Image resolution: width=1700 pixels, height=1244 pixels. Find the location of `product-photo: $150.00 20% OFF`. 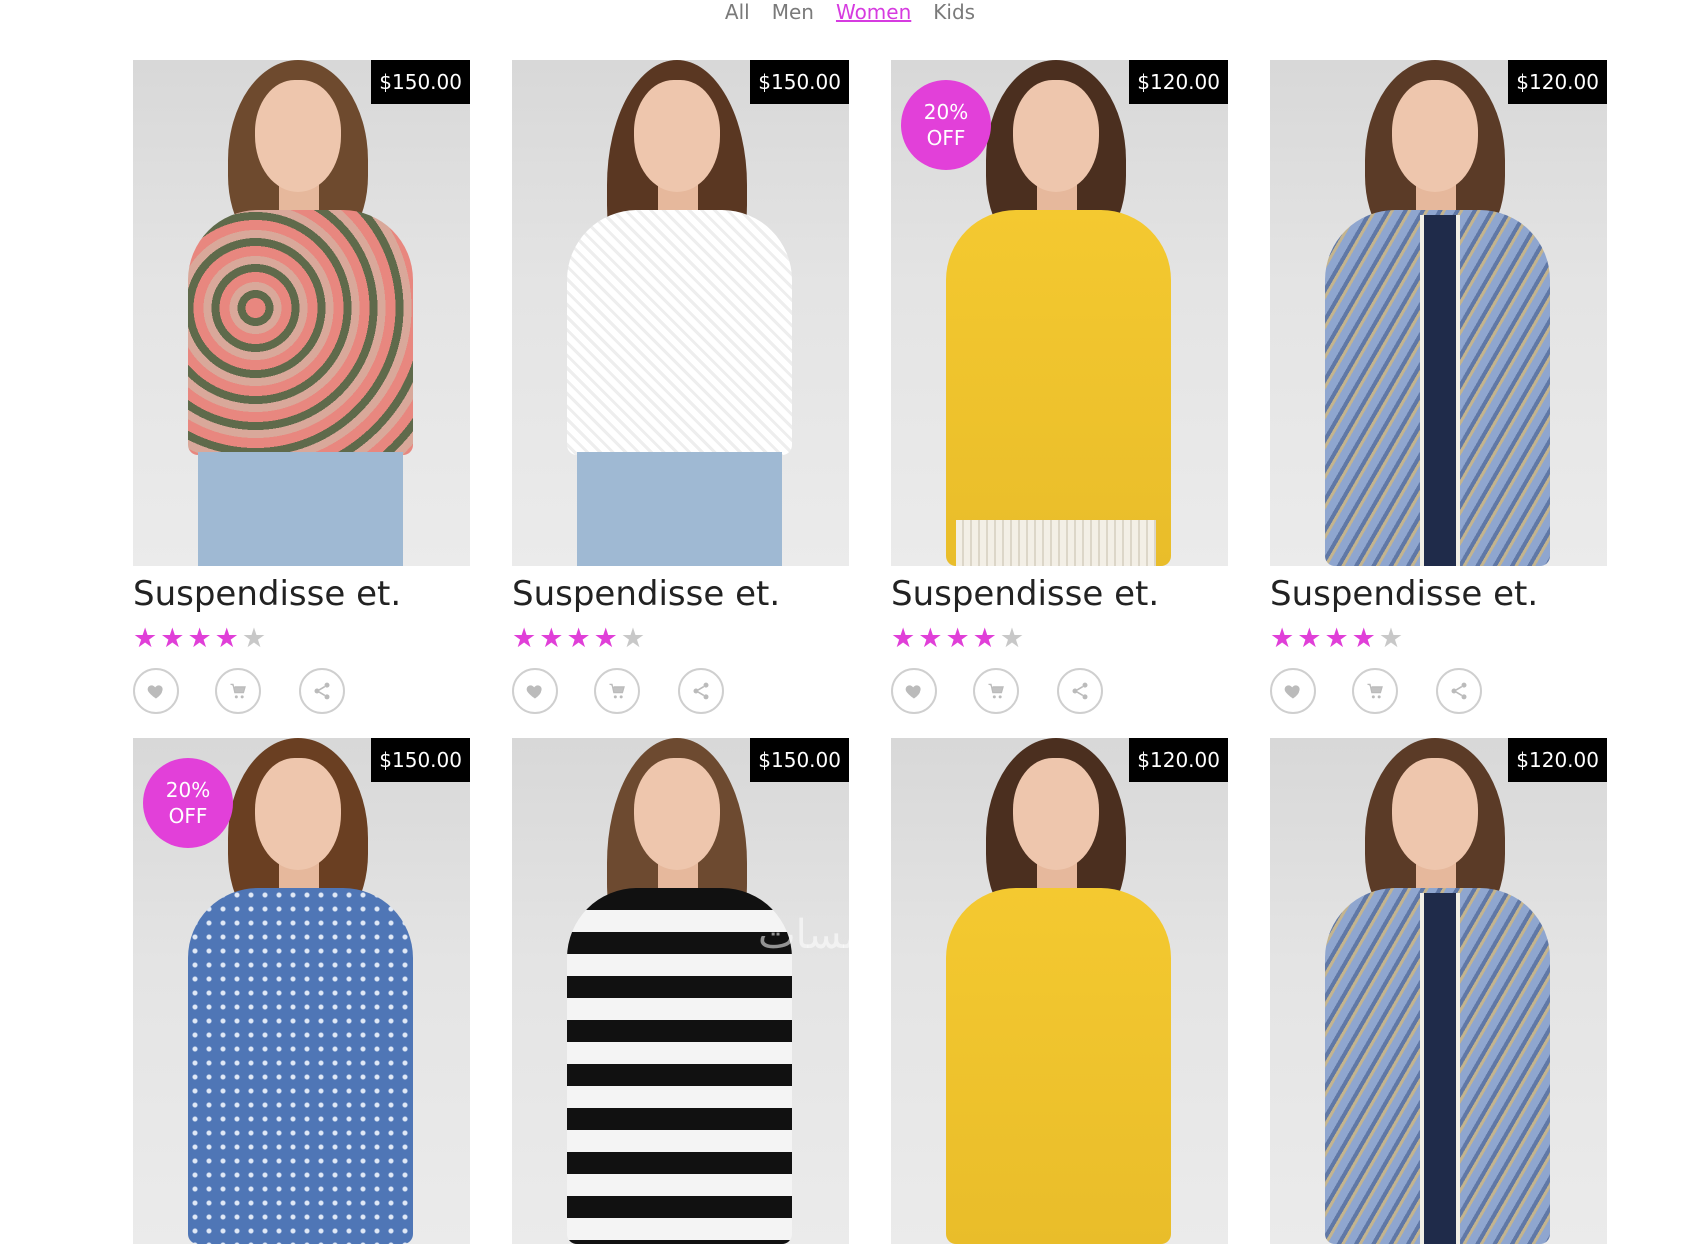

product-photo: $150.00 20% OFF is located at coordinates (301, 991).